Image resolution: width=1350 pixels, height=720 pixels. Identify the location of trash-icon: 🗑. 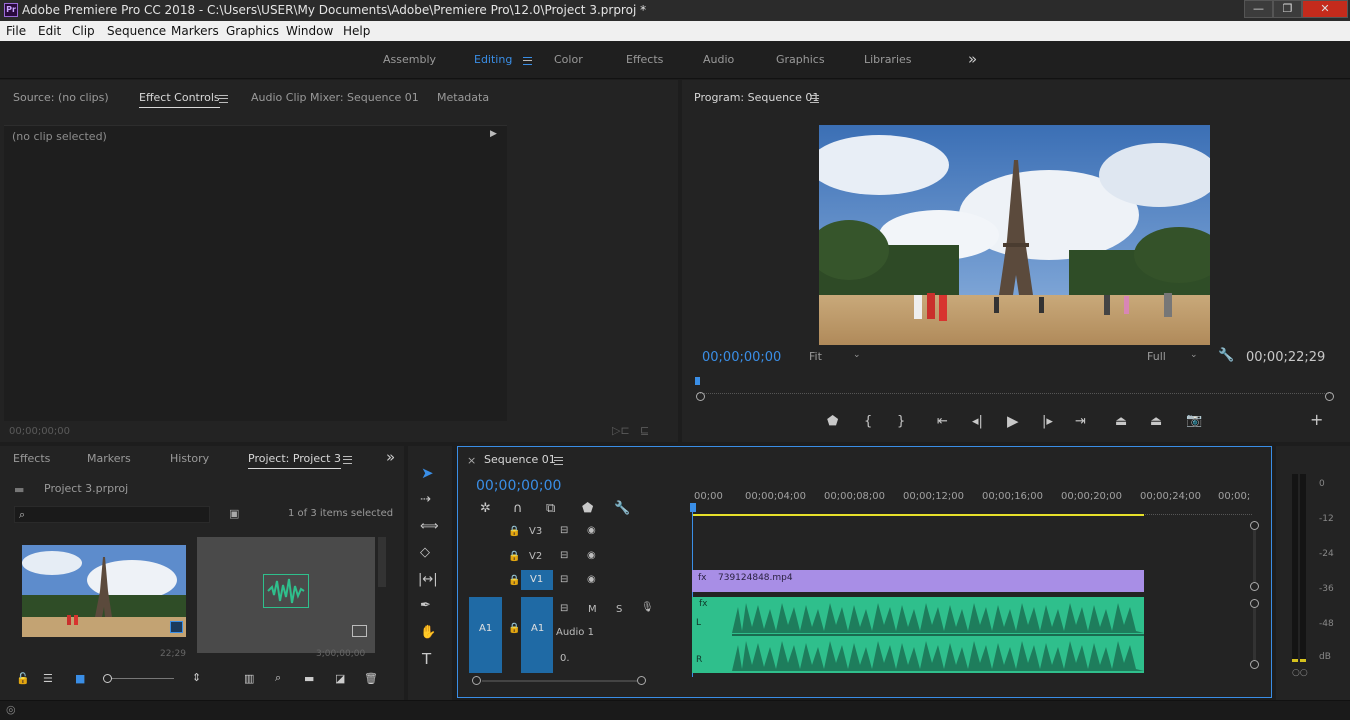
(371, 678).